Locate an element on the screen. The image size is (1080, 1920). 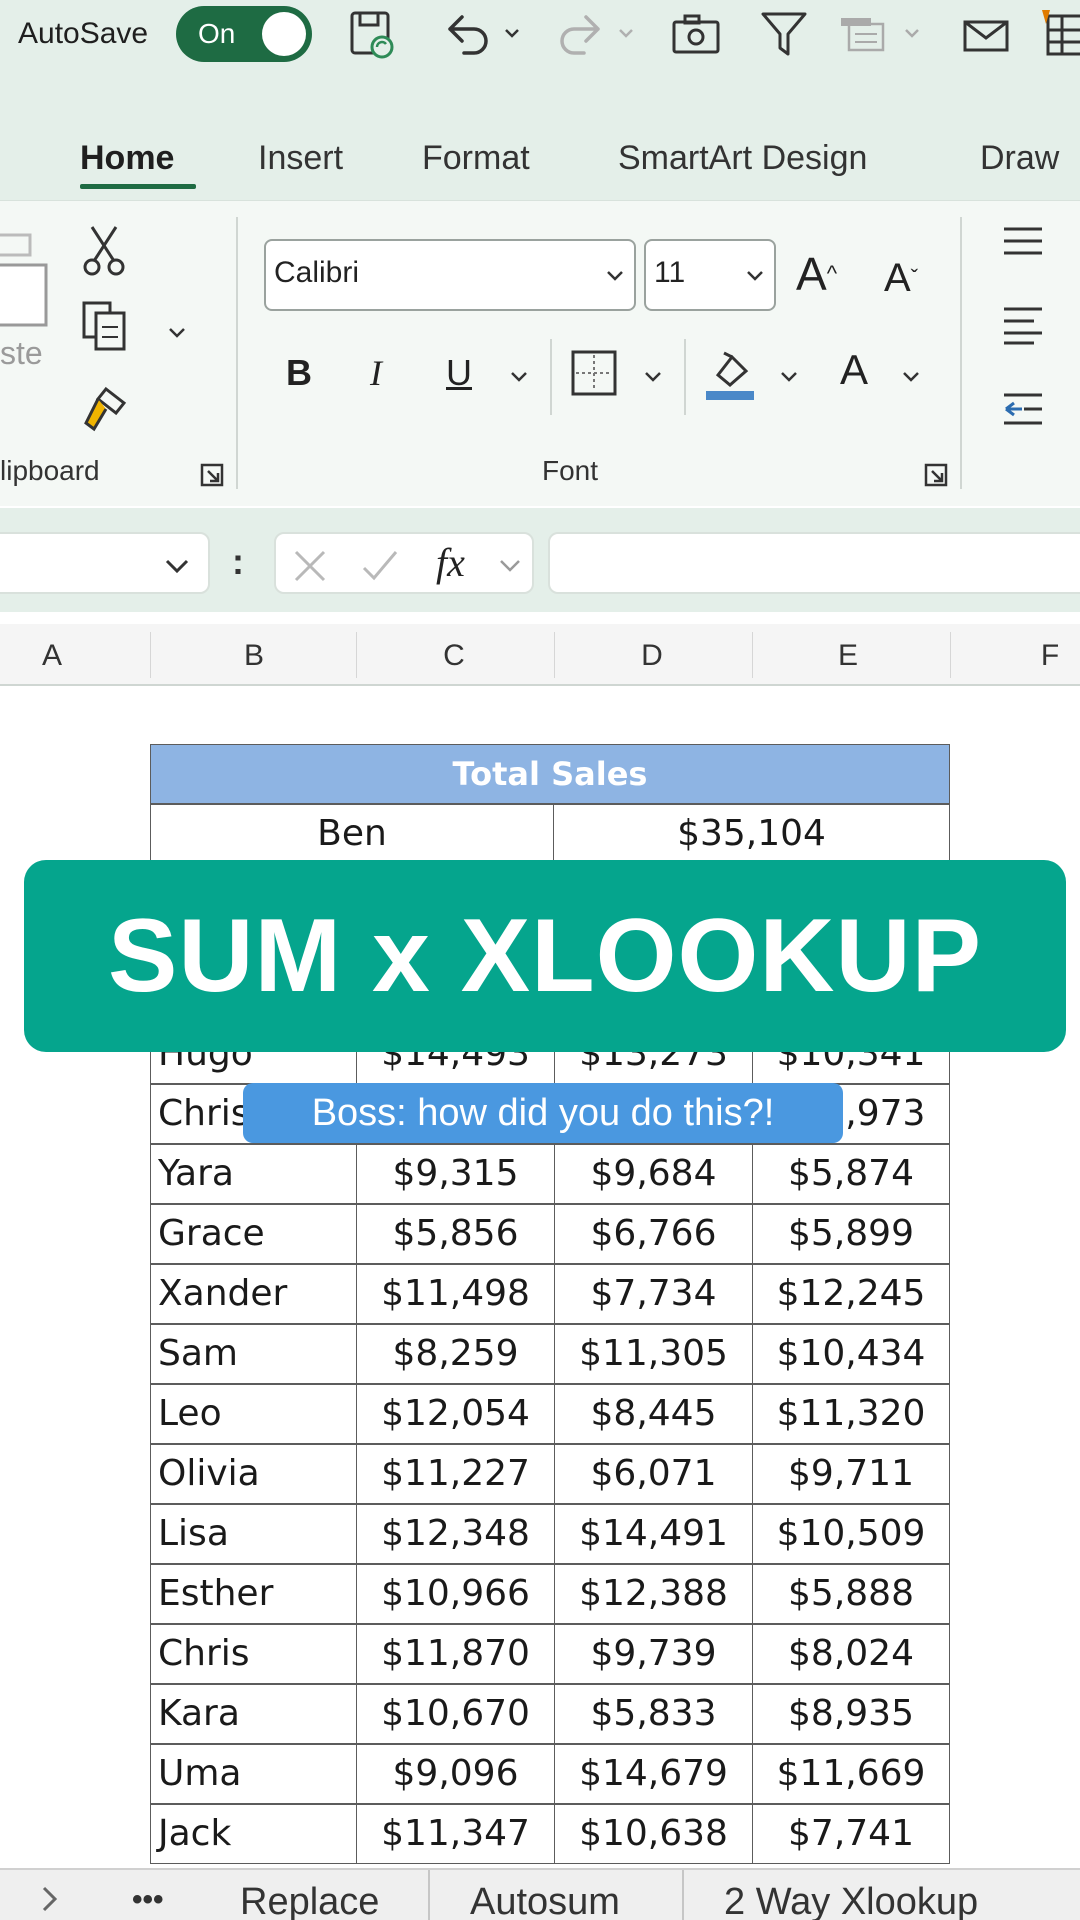
borders-dropdown-icon is located at coordinates (653, 378).